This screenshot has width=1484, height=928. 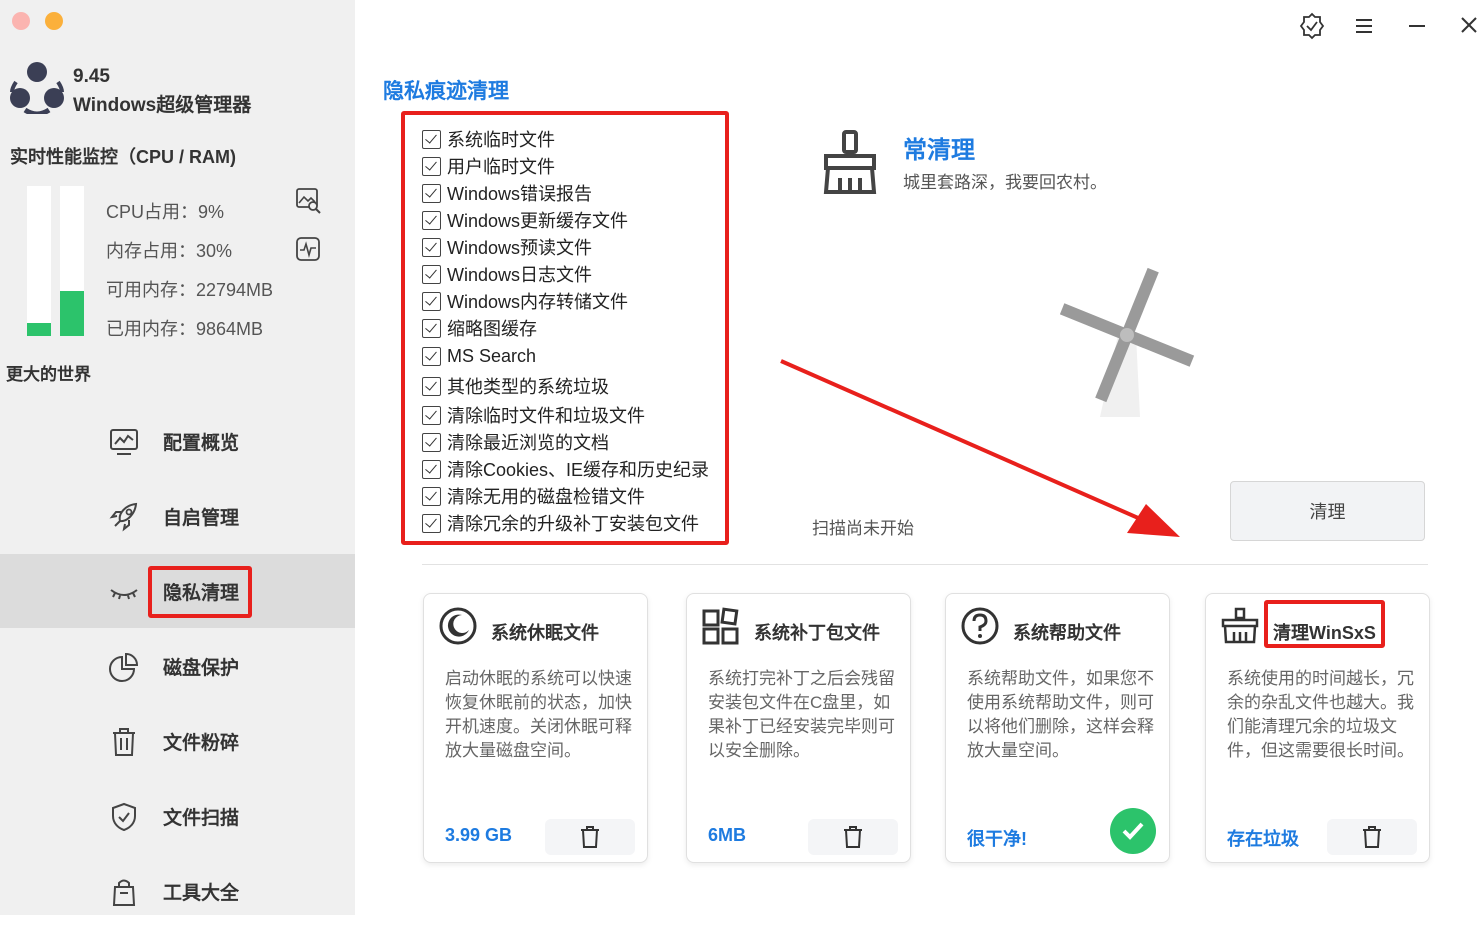 What do you see at coordinates (123, 517) in the screenshot?
I see `rocket-icon` at bounding box center [123, 517].